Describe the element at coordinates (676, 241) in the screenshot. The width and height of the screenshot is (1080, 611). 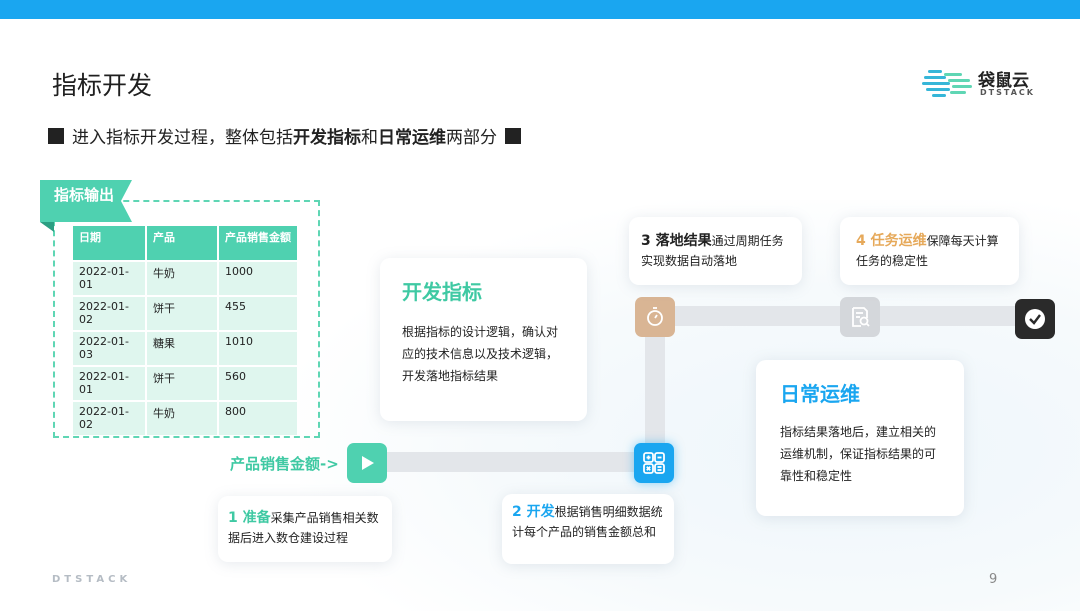
I see `step-3-label: 3 落地结果` at that location.